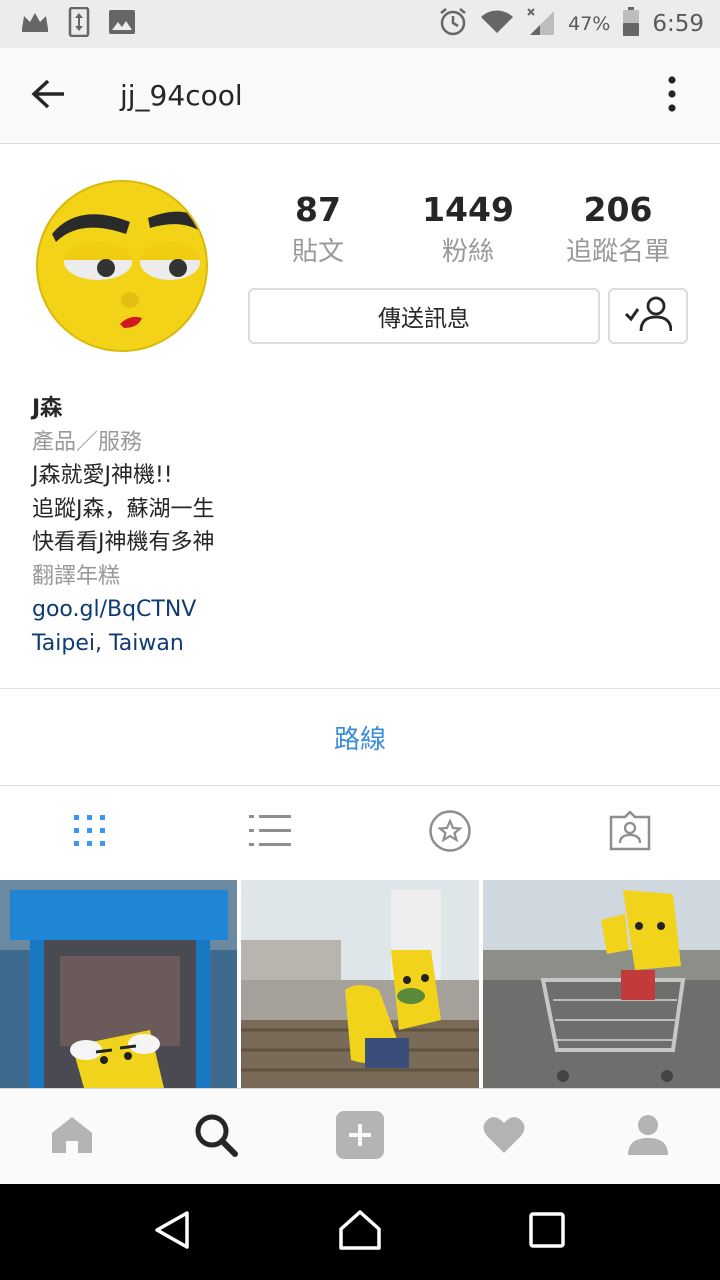 The width and height of the screenshot is (720, 1280). I want to click on profile-tabs, so click(360, 833).